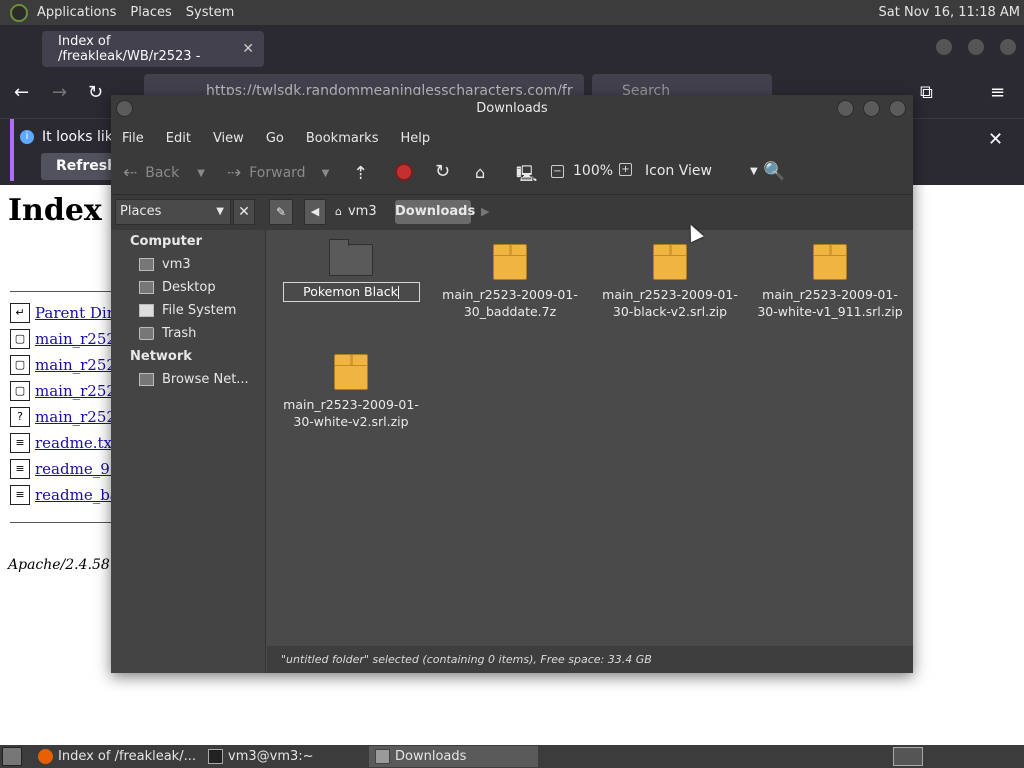  I want to click on browser-maximize-button, so click(976, 47).